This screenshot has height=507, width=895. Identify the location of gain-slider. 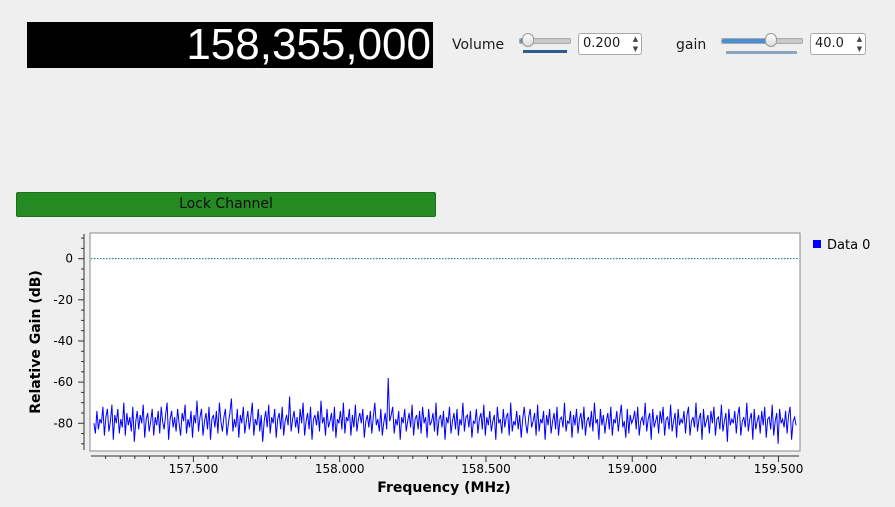
(762, 44).